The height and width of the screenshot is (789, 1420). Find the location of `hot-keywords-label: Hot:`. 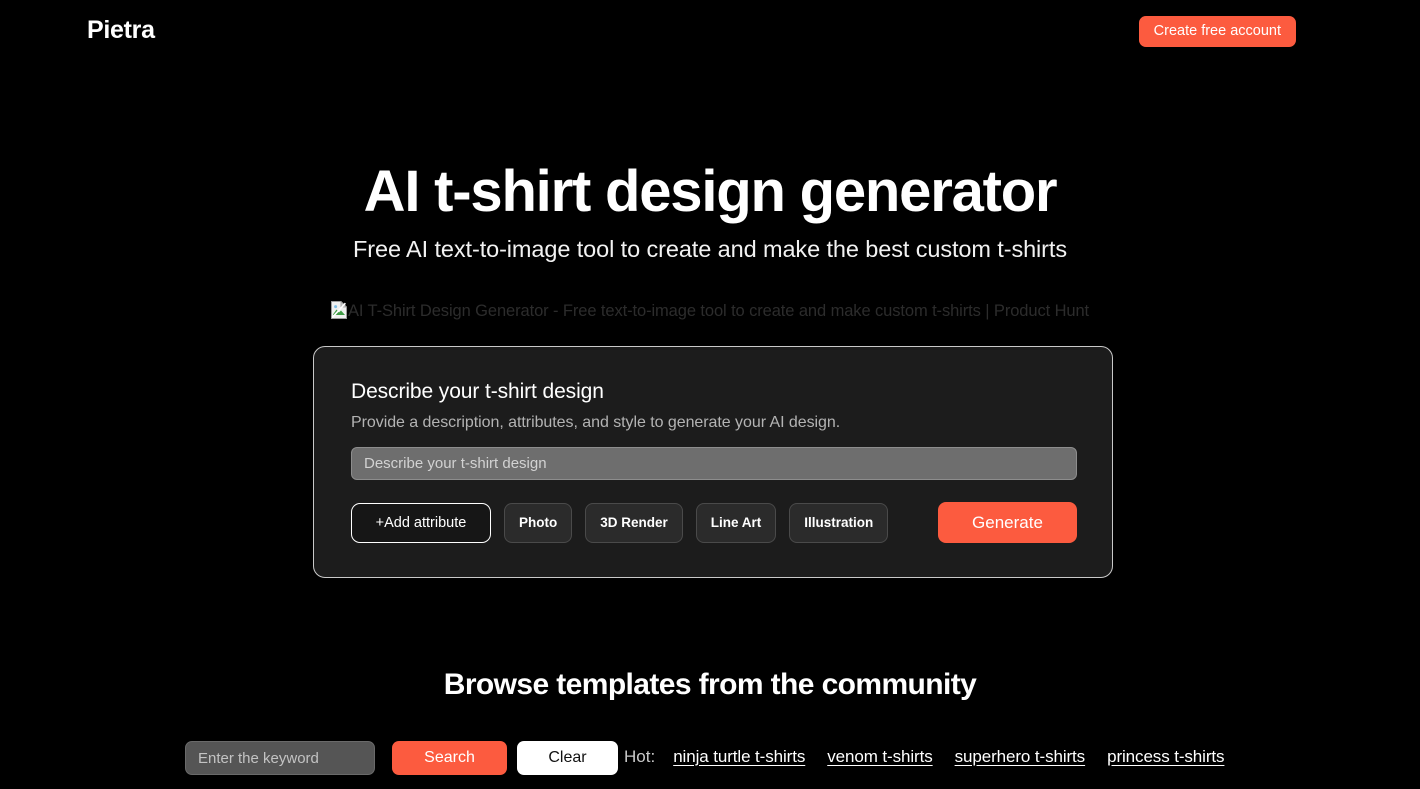

hot-keywords-label: Hot: is located at coordinates (640, 756).